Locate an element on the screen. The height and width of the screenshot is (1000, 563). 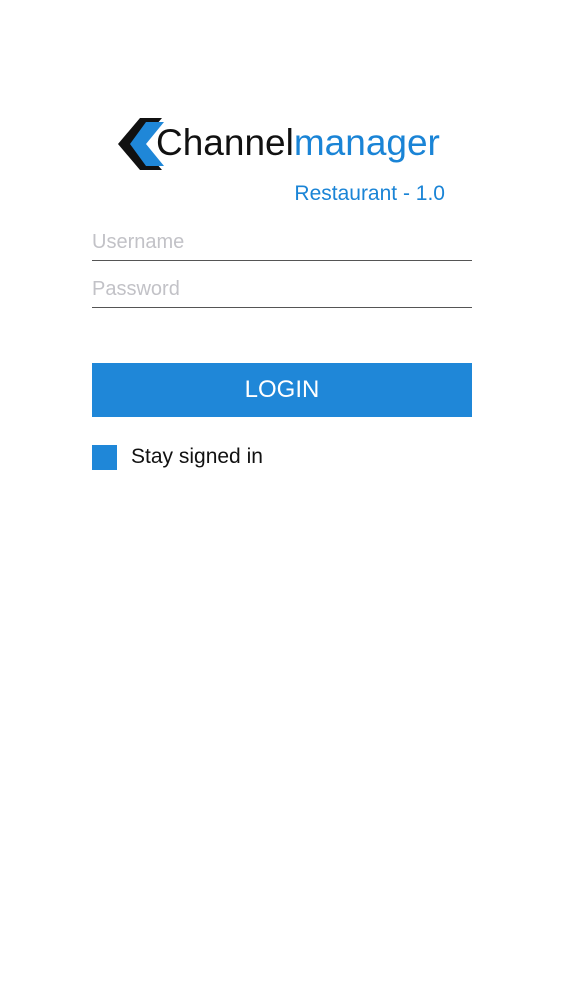
username-input is located at coordinates (282, 242).